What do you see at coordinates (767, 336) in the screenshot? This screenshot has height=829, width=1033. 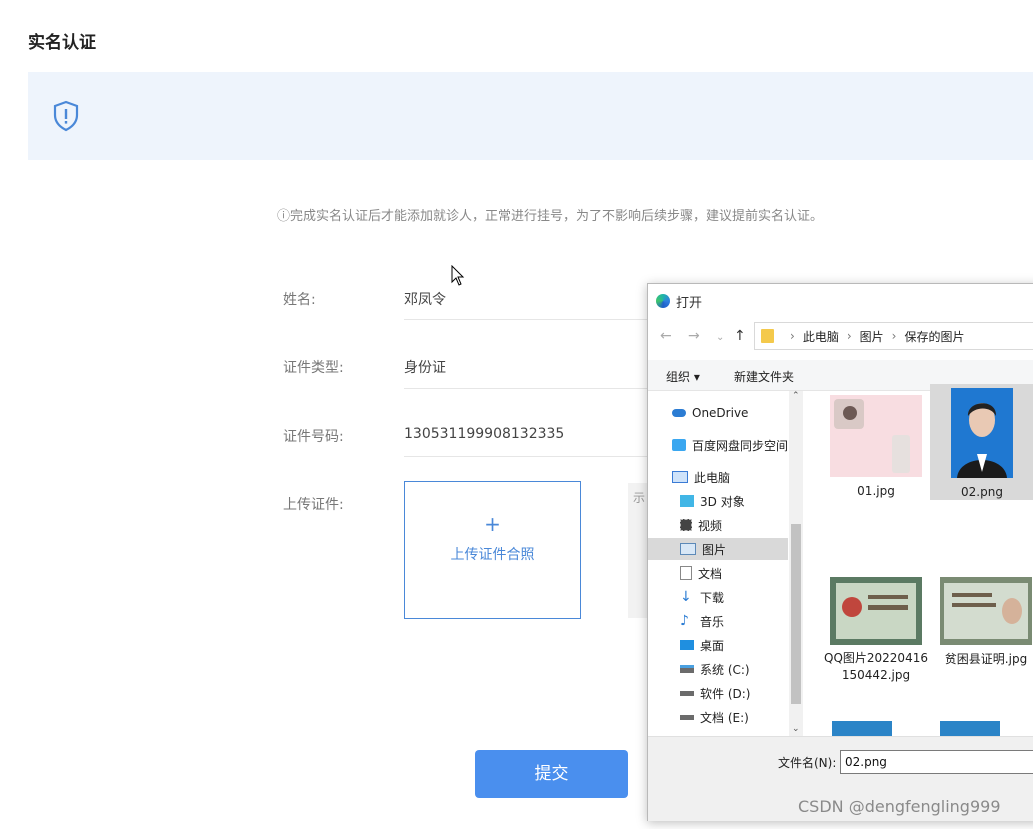 I see `folder-icon` at bounding box center [767, 336].